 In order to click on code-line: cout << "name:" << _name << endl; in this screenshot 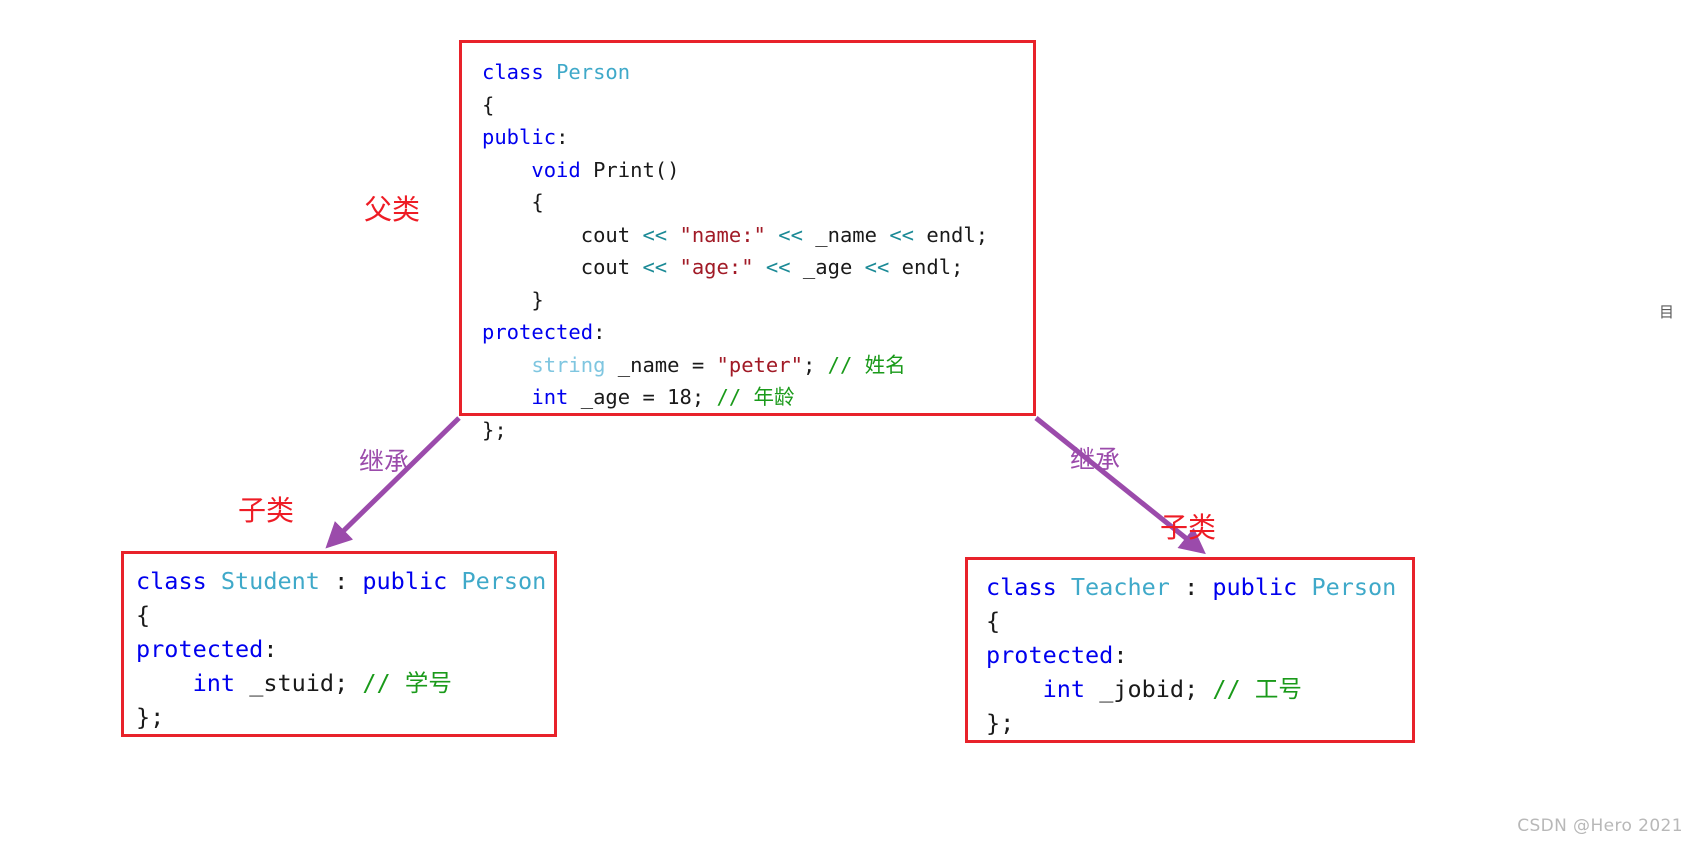, I will do `click(757, 235)`.